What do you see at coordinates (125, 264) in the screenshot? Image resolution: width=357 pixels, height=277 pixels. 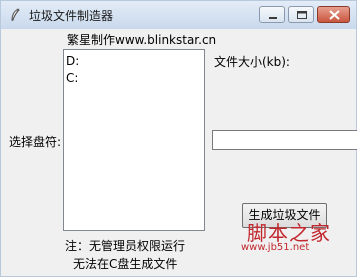 I see `note-line-2: 无法在C盘生成文件` at bounding box center [125, 264].